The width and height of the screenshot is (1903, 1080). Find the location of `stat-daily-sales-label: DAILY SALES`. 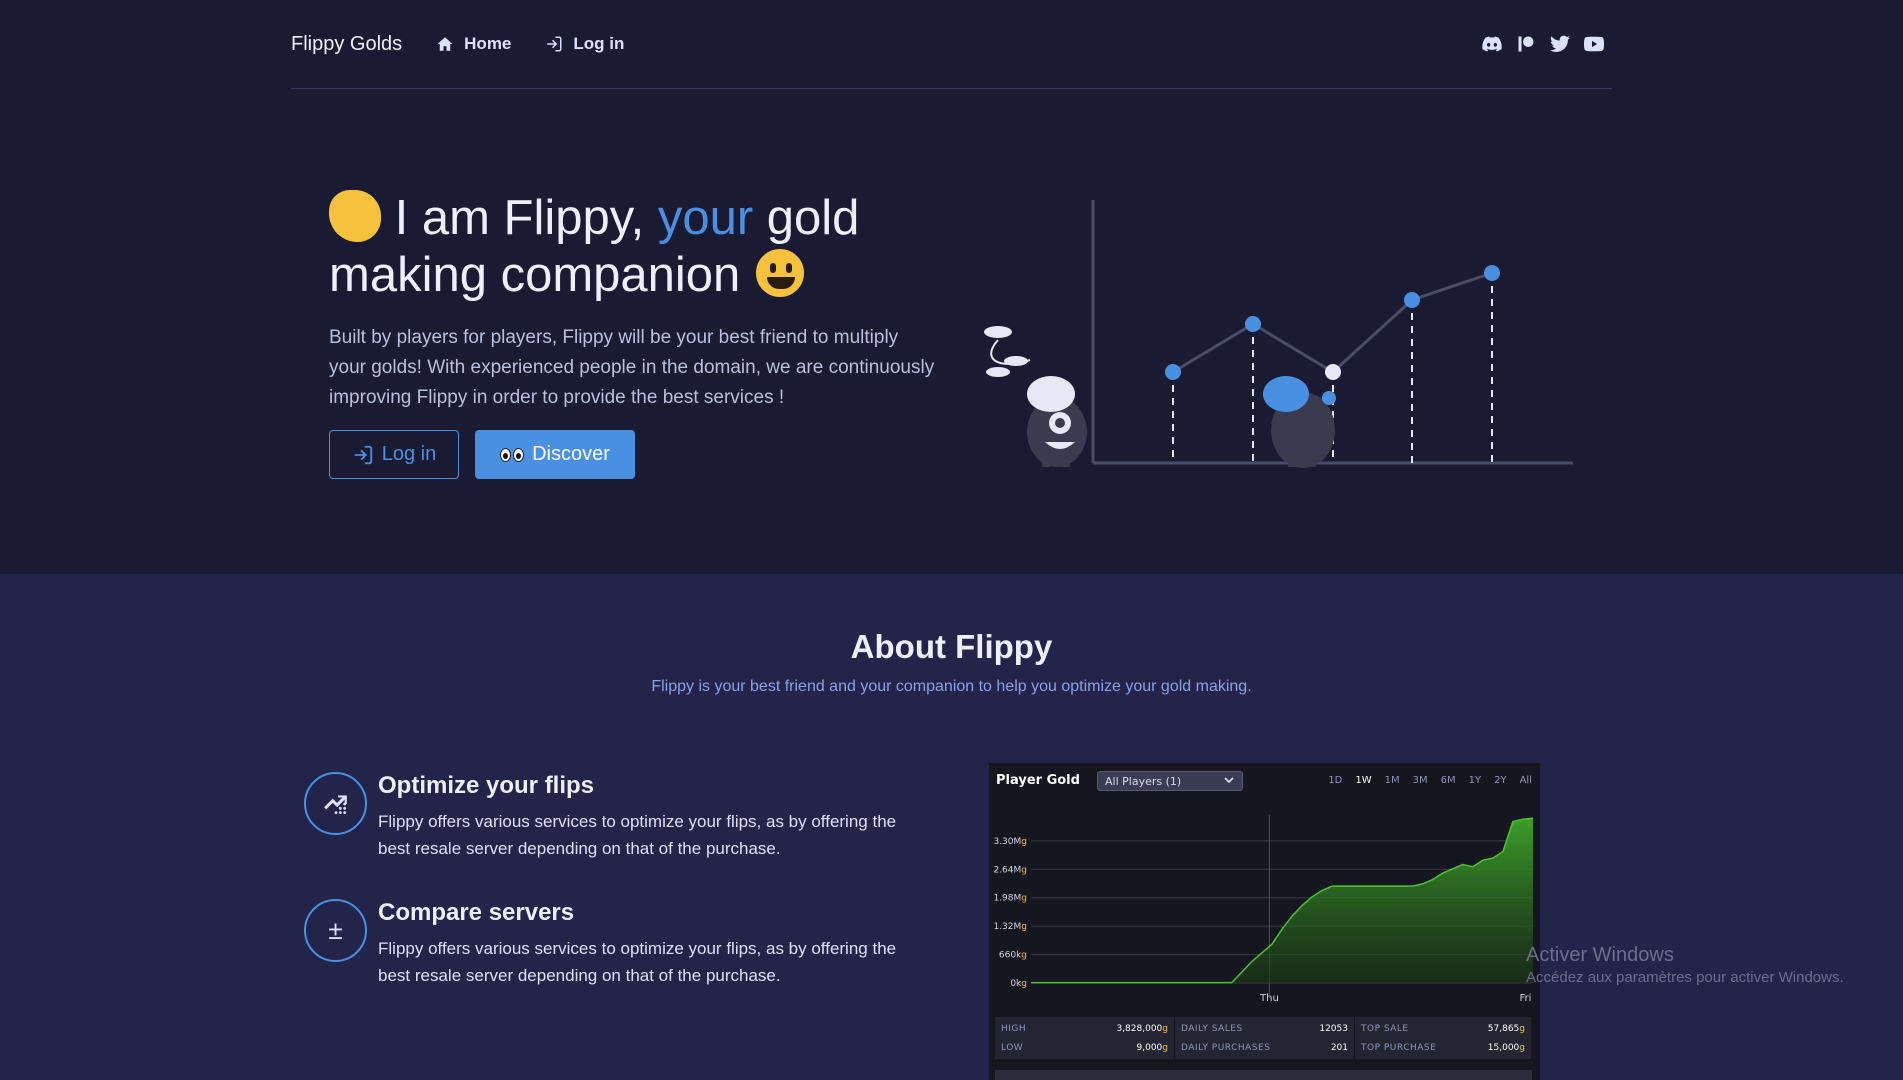

stat-daily-sales-label: DAILY SALES is located at coordinates (1212, 1028).